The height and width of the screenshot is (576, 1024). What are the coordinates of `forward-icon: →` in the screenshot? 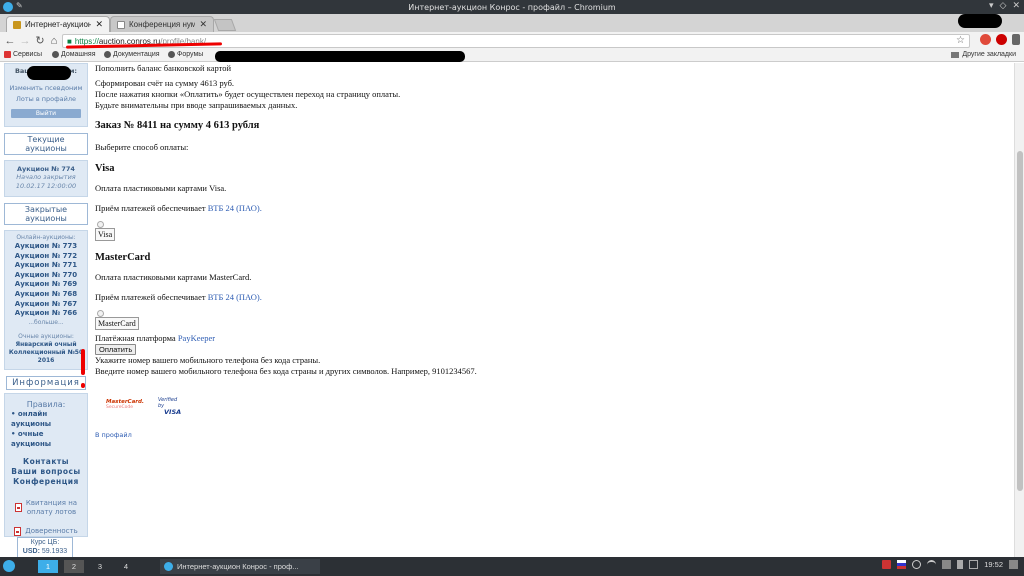 It's located at (25, 41).